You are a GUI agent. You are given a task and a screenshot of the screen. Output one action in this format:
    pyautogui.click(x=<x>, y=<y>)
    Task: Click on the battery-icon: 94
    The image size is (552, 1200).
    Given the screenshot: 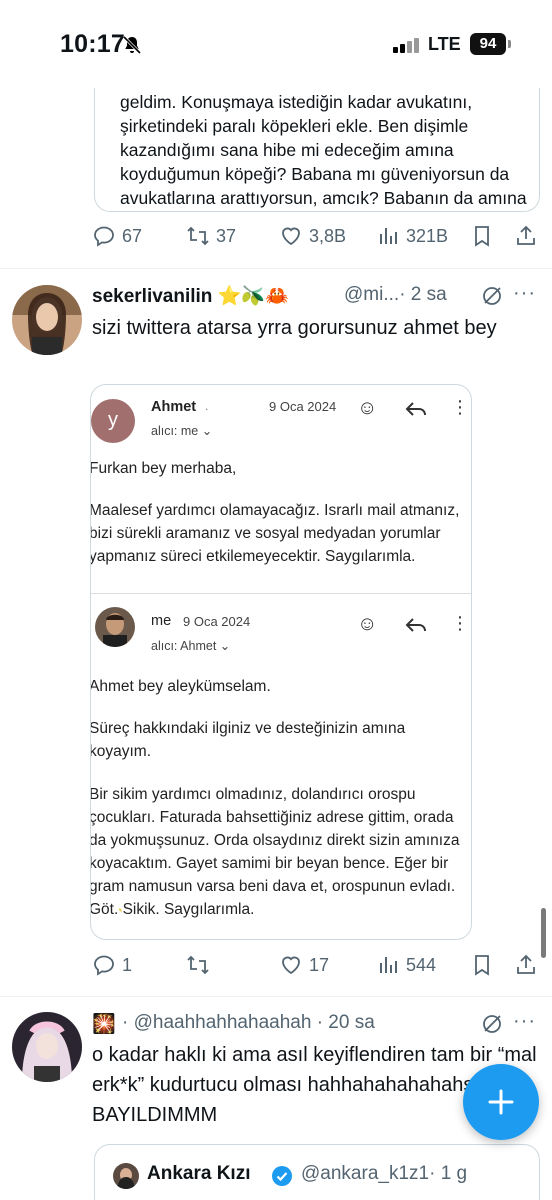 What is the action you would take?
    pyautogui.click(x=488, y=44)
    